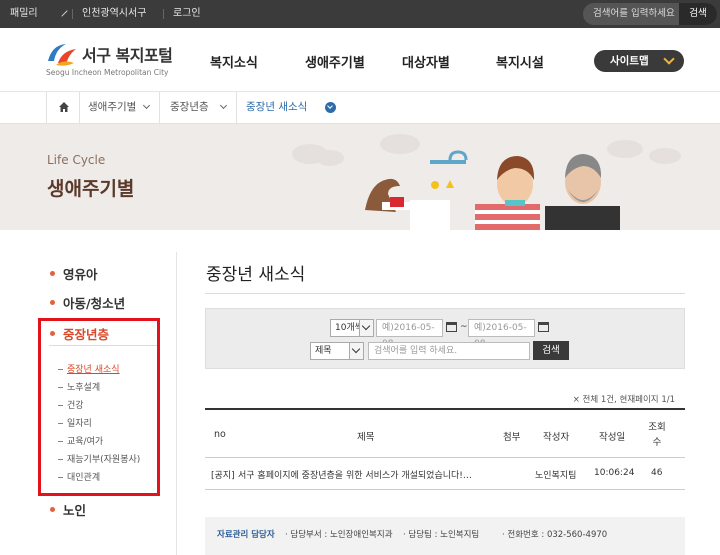 This screenshot has width=720, height=555. What do you see at coordinates (246, 535) in the screenshot?
I see `manager-label: 자료관리 담당자` at bounding box center [246, 535].